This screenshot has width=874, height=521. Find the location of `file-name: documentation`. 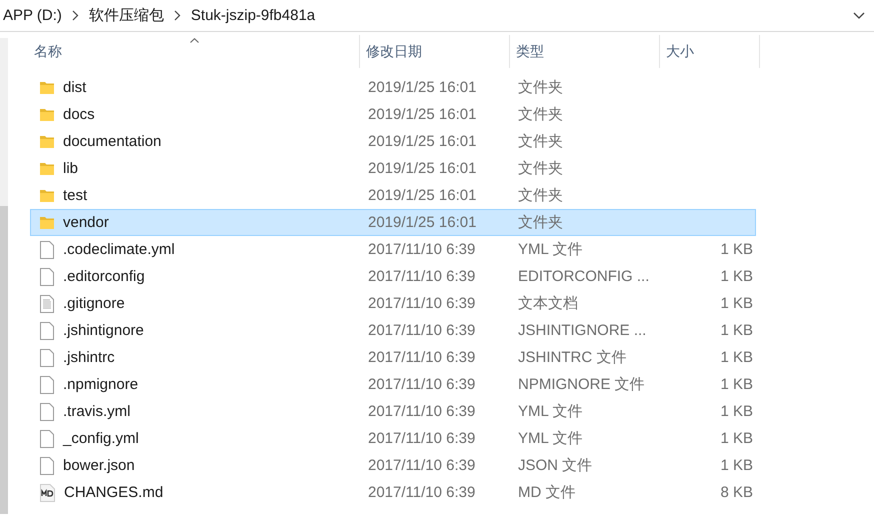

file-name: documentation is located at coordinates (112, 141).